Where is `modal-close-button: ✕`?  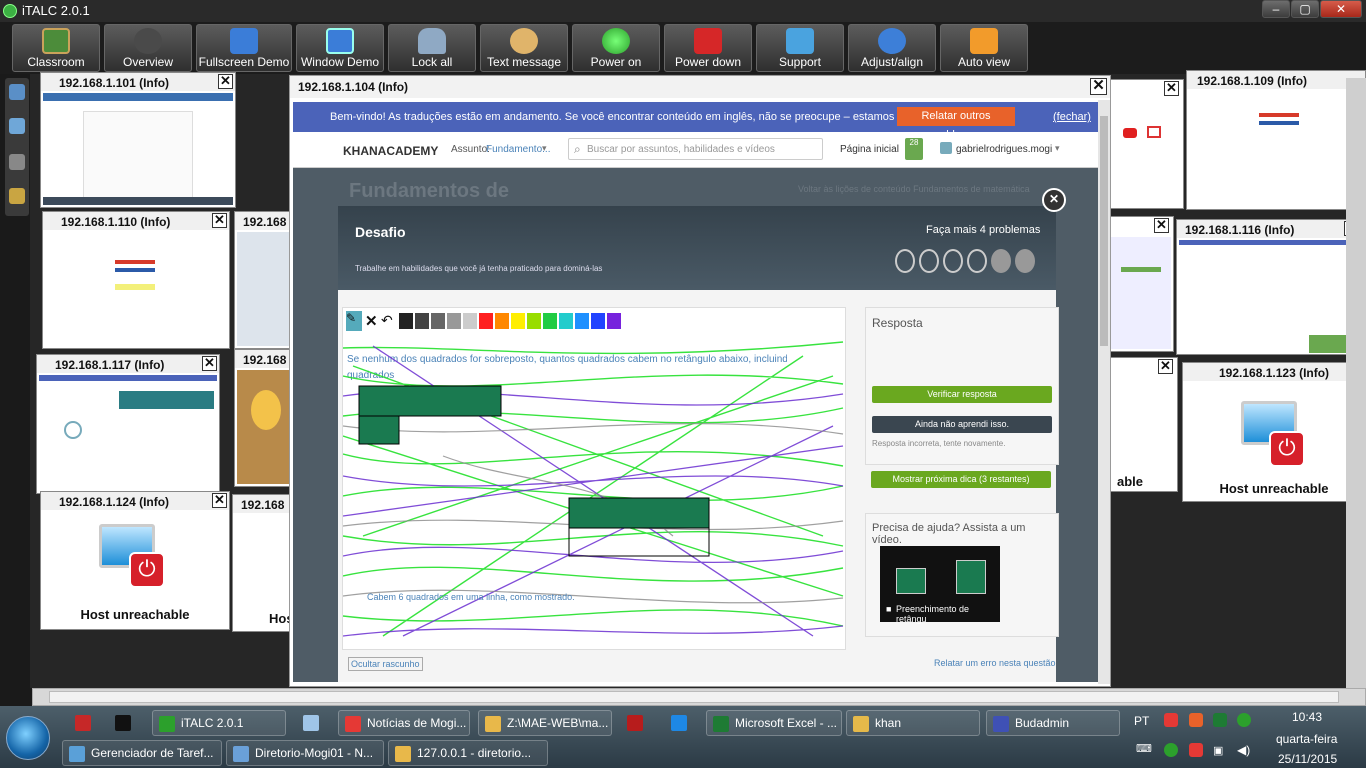
modal-close-button: ✕ is located at coordinates (1054, 200).